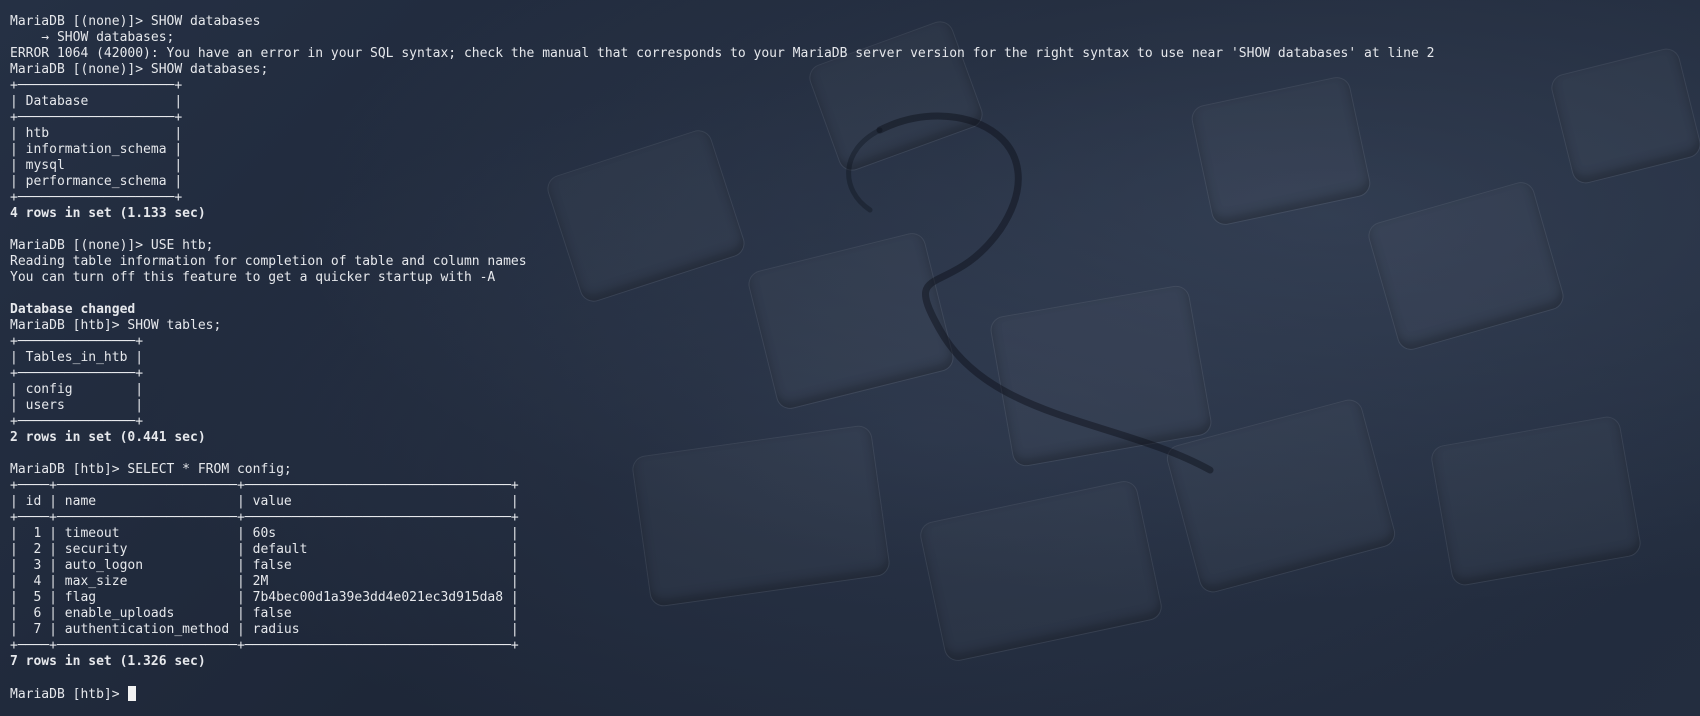 The height and width of the screenshot is (716, 1700). I want to click on terminal-line: MariaDB [htb]> SHOW tables;, so click(116, 325).